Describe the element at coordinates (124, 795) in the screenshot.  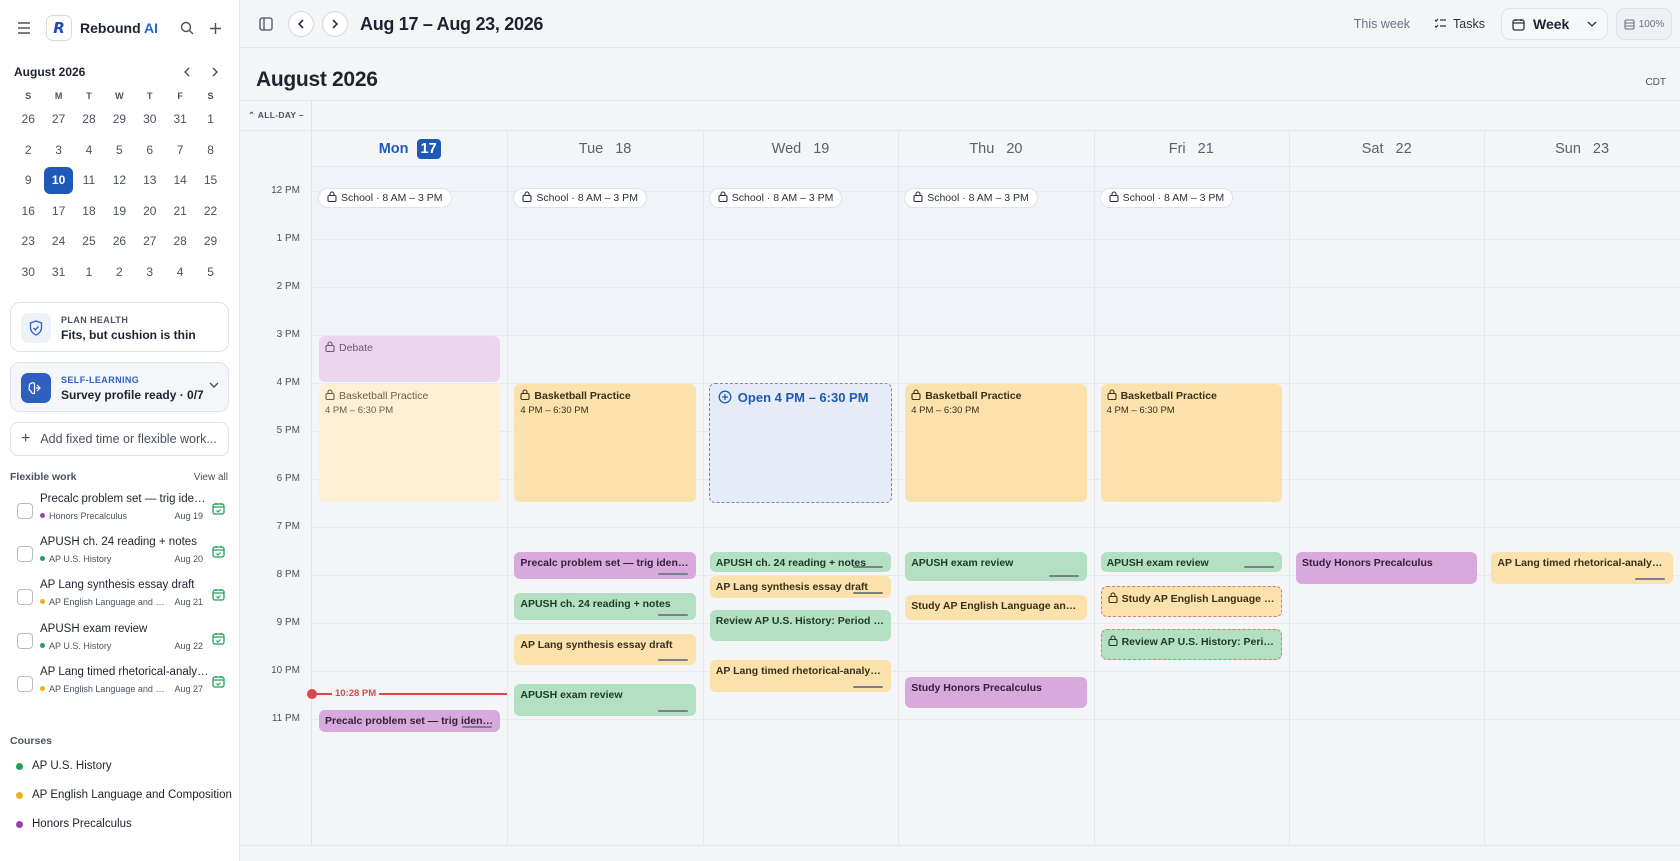
I see `course-item: AP English Language and Composition` at that location.